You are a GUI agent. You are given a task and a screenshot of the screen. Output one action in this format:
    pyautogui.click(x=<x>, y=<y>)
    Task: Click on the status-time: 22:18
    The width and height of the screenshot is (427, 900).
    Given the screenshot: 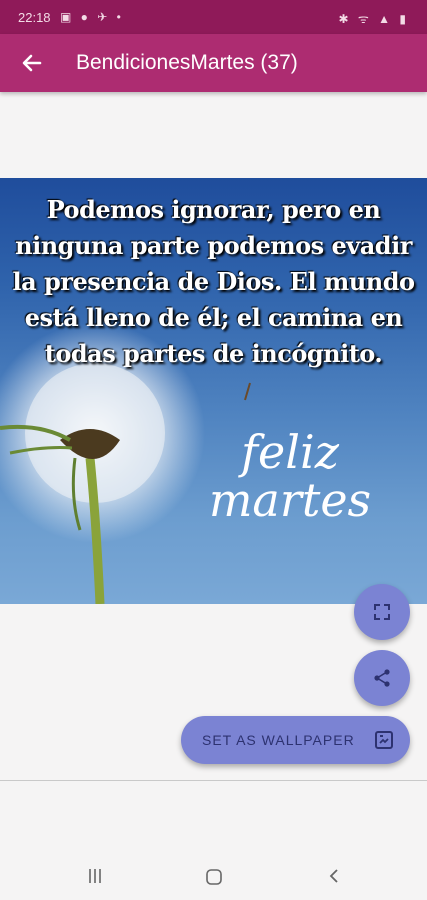 What is the action you would take?
    pyautogui.click(x=34, y=17)
    